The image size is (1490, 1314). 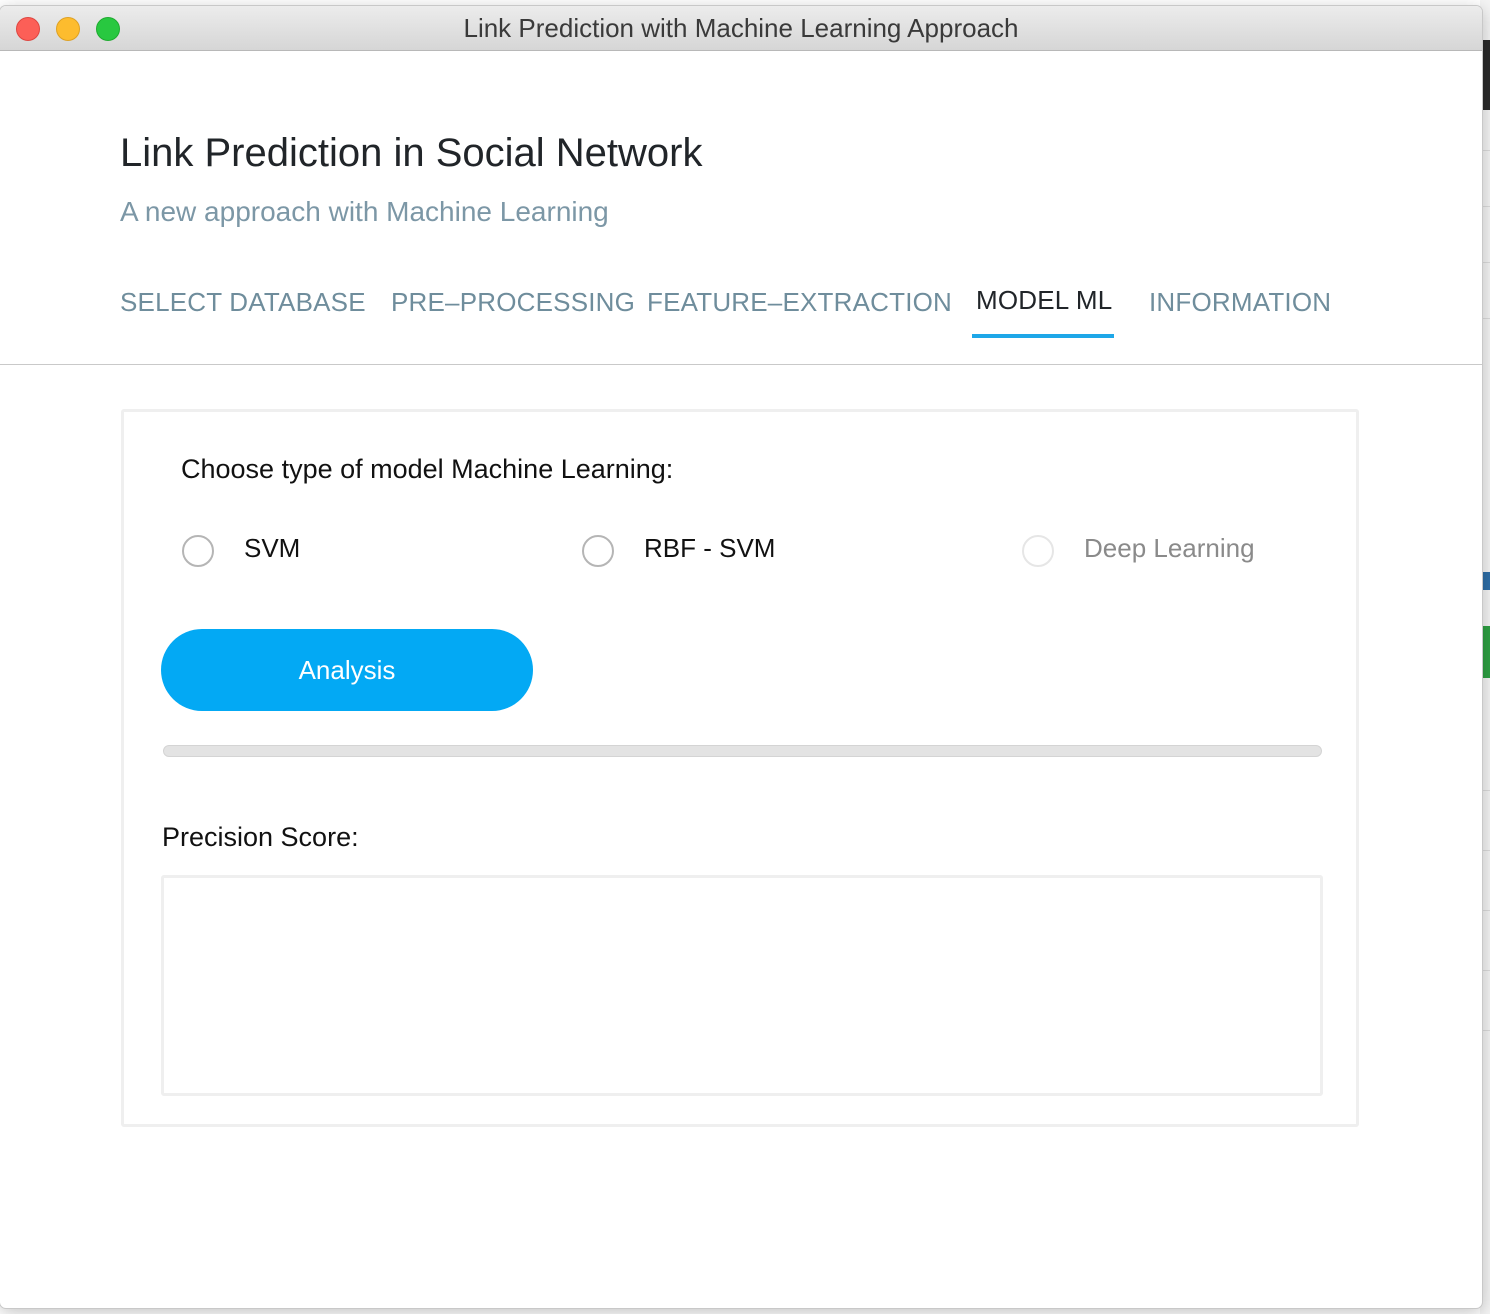 What do you see at coordinates (198, 551) in the screenshot?
I see `svm-radio` at bounding box center [198, 551].